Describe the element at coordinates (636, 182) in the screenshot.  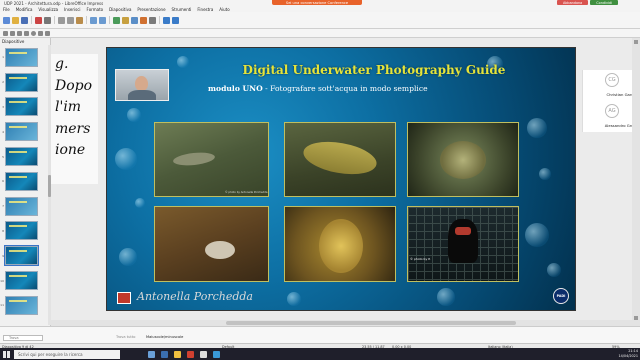
I see `edit-vertical-scrollbar` at that location.